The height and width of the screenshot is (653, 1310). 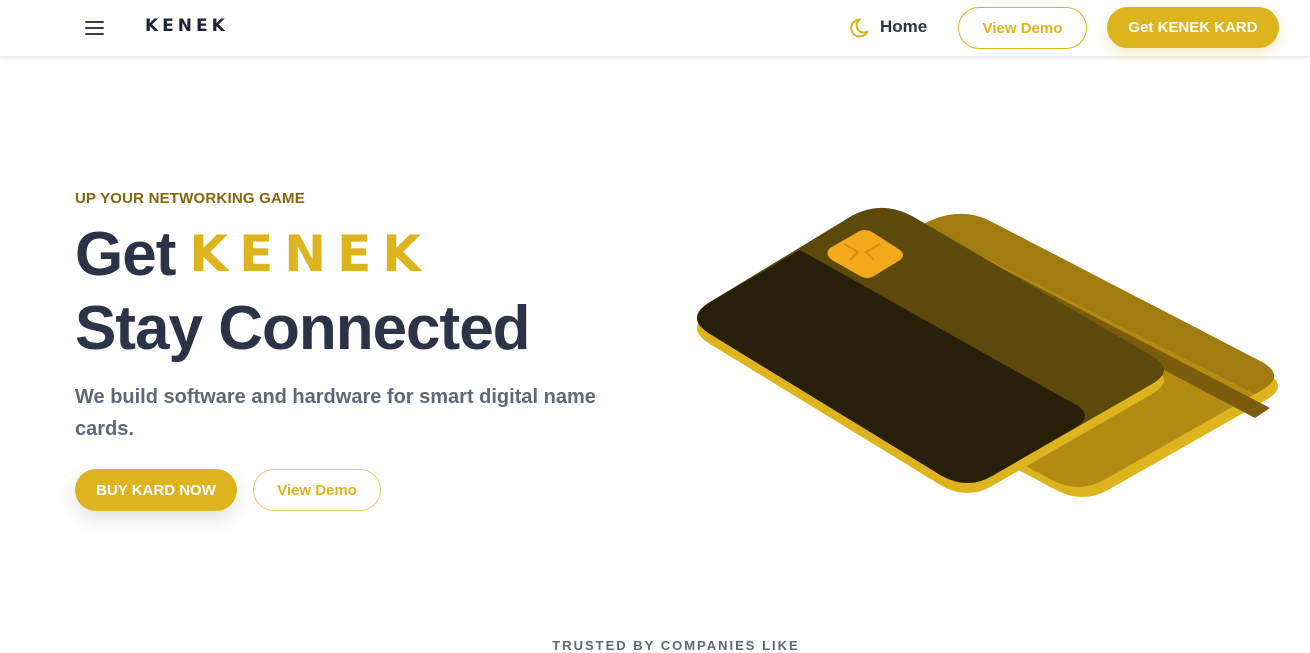 What do you see at coordinates (303, 328) in the screenshot?
I see `hero-title-line-2: Stay Connected` at bounding box center [303, 328].